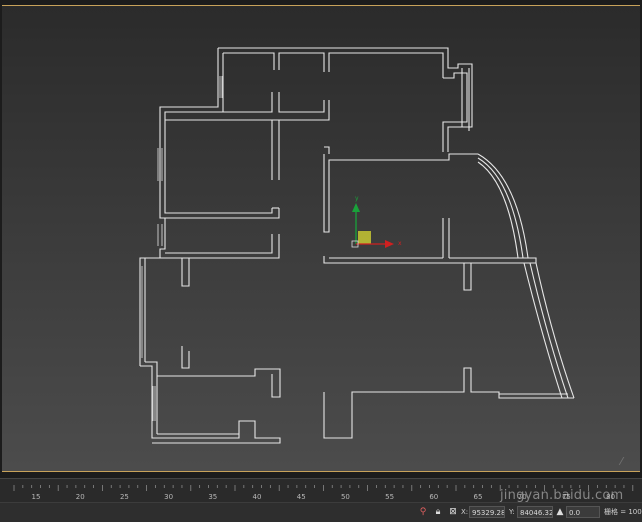  I want to click on wall-bedroom1, so click(219, 210).